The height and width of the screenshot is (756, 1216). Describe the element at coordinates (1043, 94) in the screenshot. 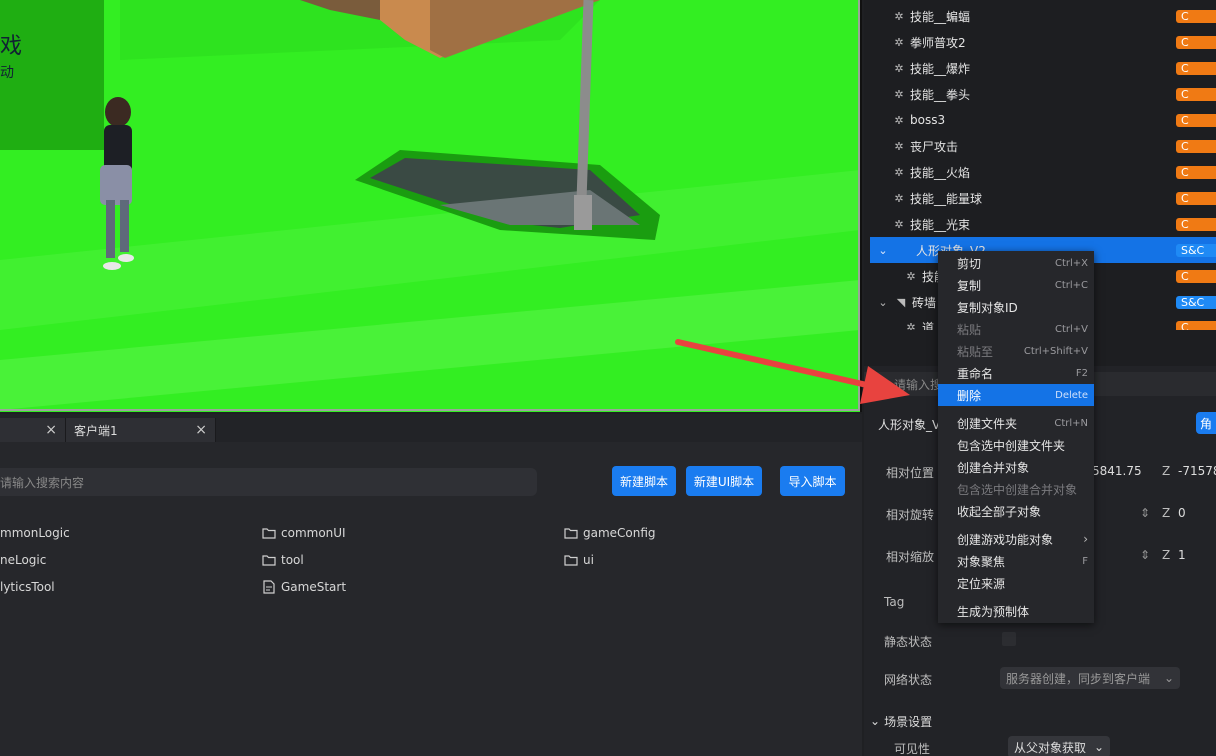

I see `tree-row: ✲ 技能__拳头 C` at that location.